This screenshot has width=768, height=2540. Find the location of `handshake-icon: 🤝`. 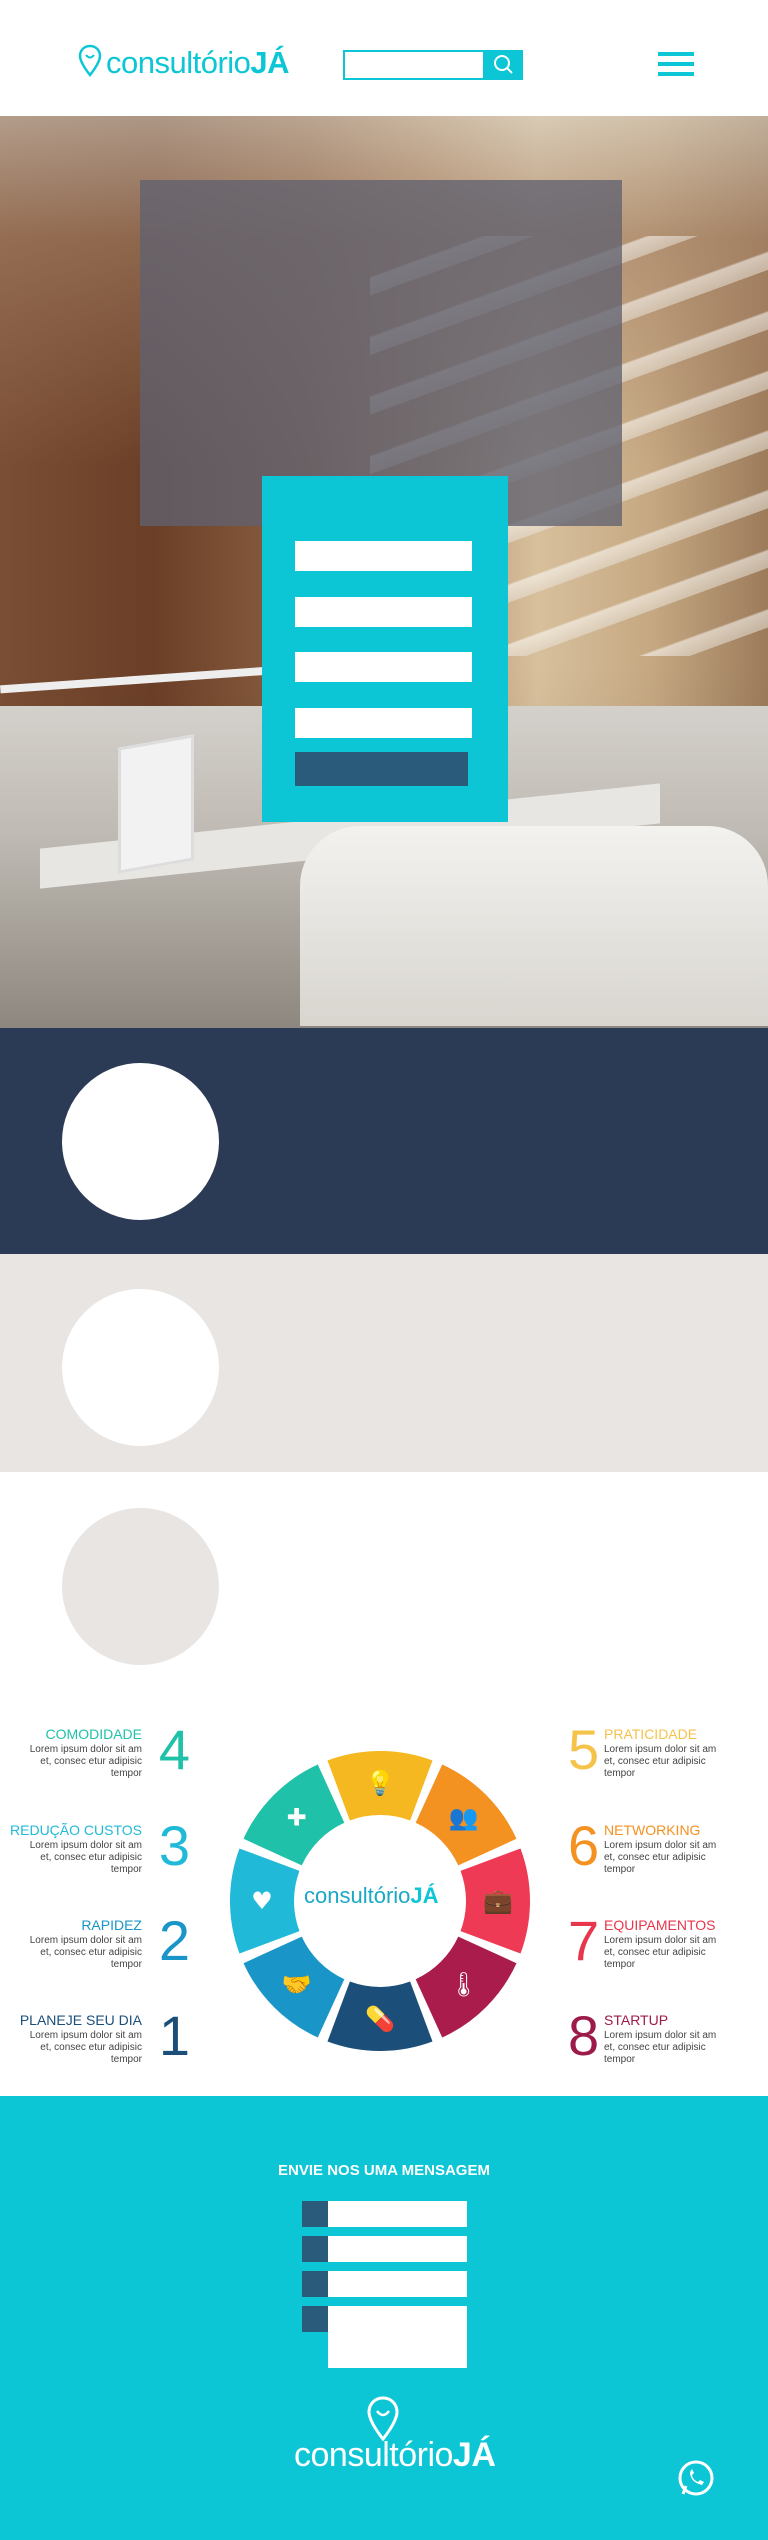

handshake-icon: 🤝 is located at coordinates (297, 1984).